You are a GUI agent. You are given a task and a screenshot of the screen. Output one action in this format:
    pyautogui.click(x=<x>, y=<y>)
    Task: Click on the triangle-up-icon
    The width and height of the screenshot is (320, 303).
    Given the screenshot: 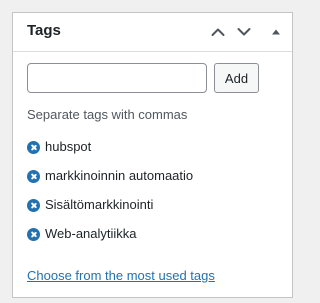 What is the action you would take?
    pyautogui.click(x=276, y=32)
    